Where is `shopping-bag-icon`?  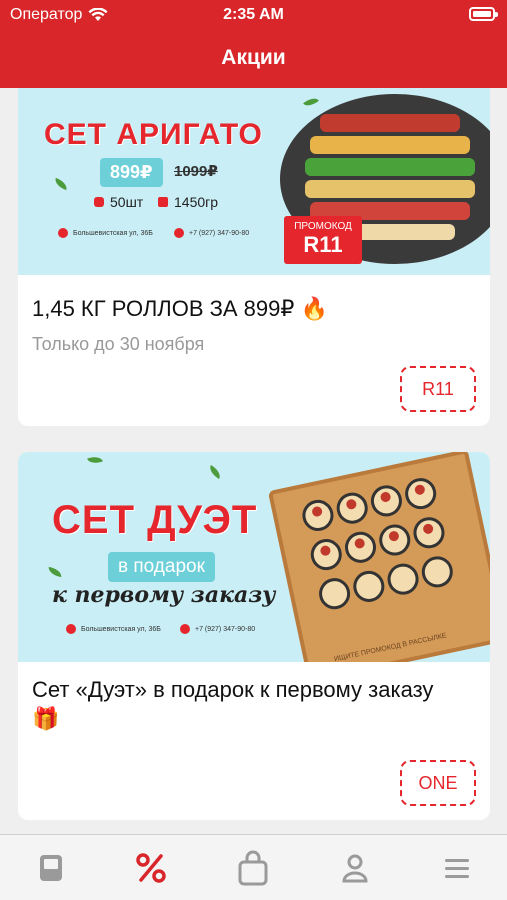
shopping-bag-icon is located at coordinates (253, 868).